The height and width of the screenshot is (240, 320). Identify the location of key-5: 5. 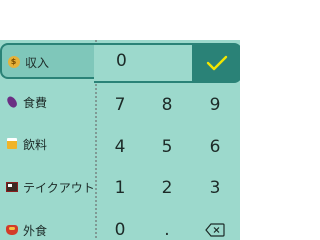
(167, 147).